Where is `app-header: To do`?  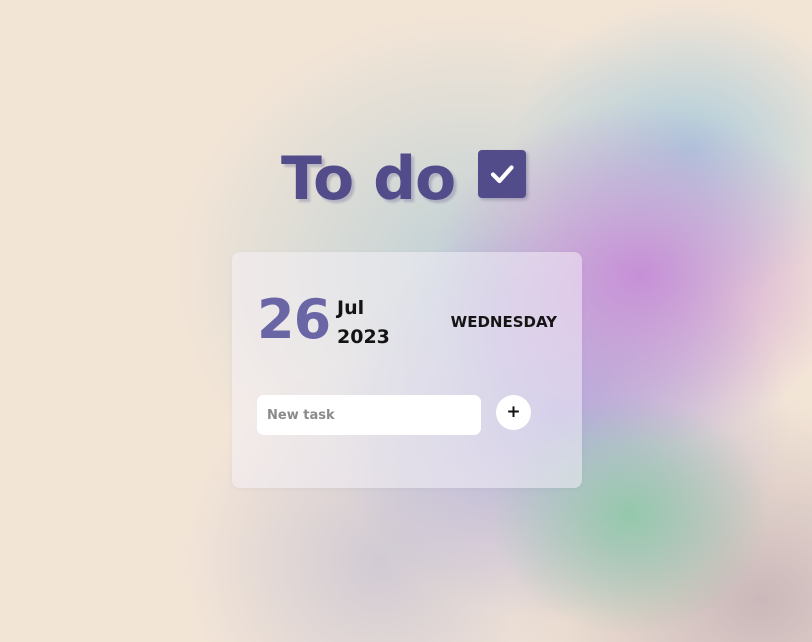
app-header: To do is located at coordinates (368, 179).